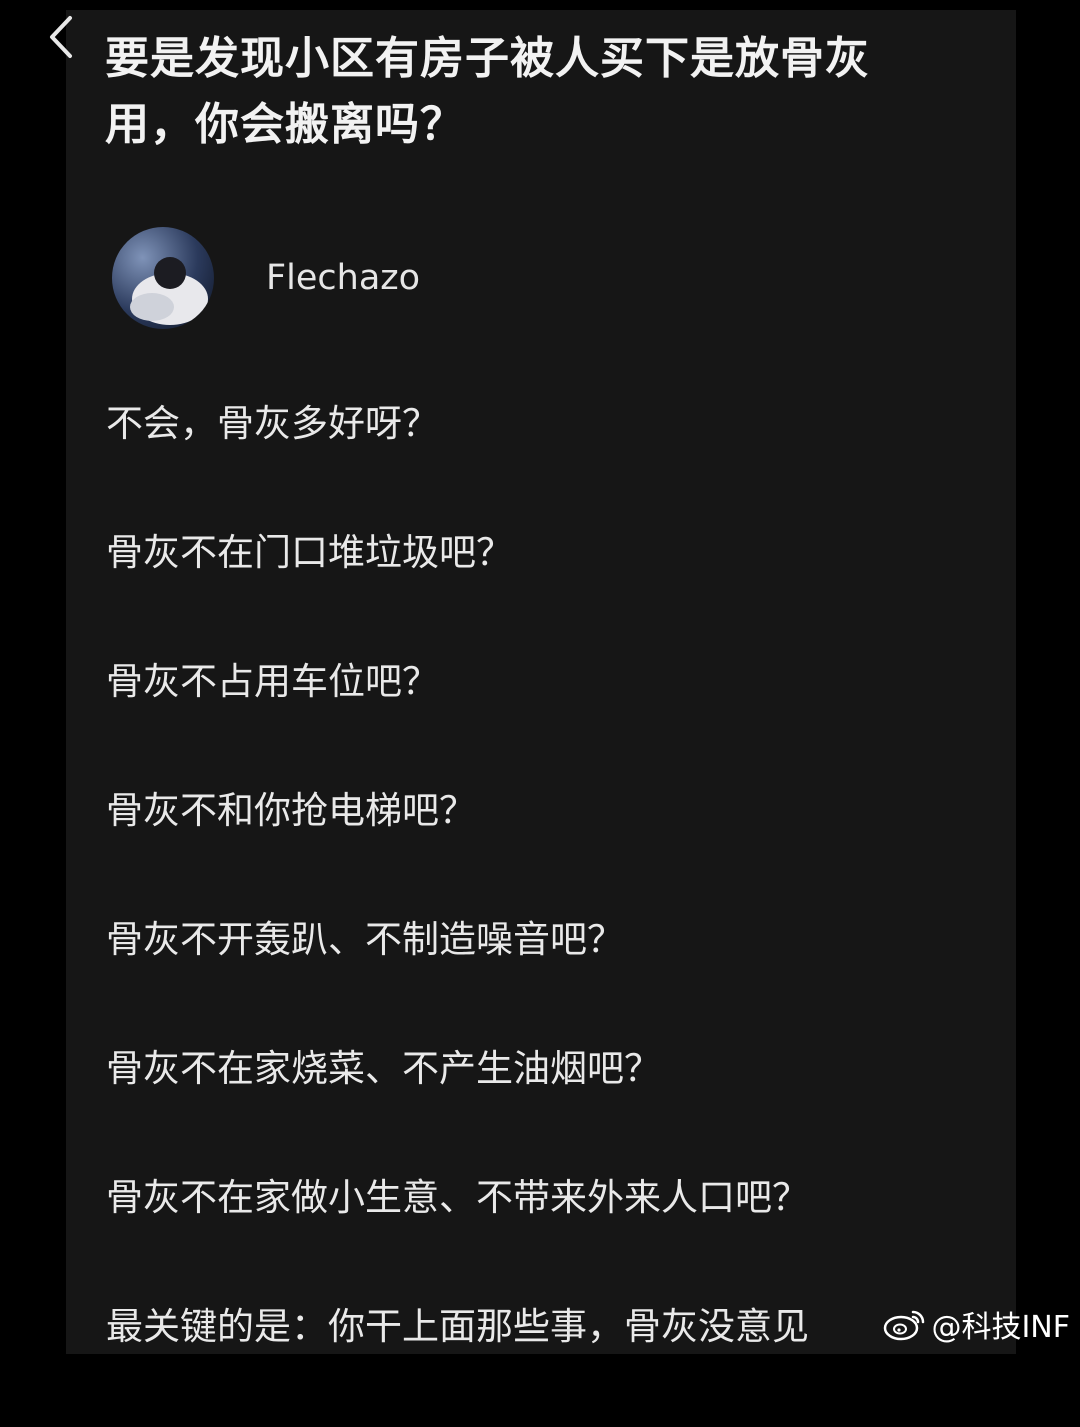  Describe the element at coordinates (343, 278) in the screenshot. I see `author-name: Flechazo` at that location.